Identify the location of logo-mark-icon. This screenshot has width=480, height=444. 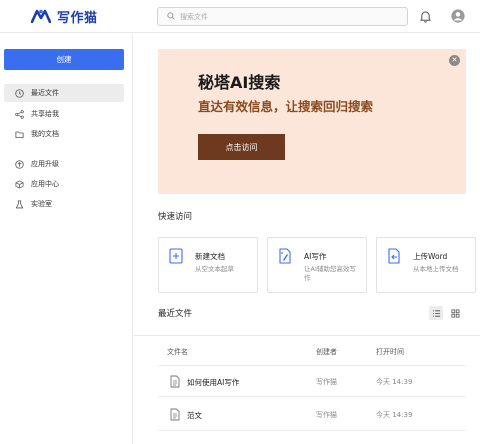
(41, 16).